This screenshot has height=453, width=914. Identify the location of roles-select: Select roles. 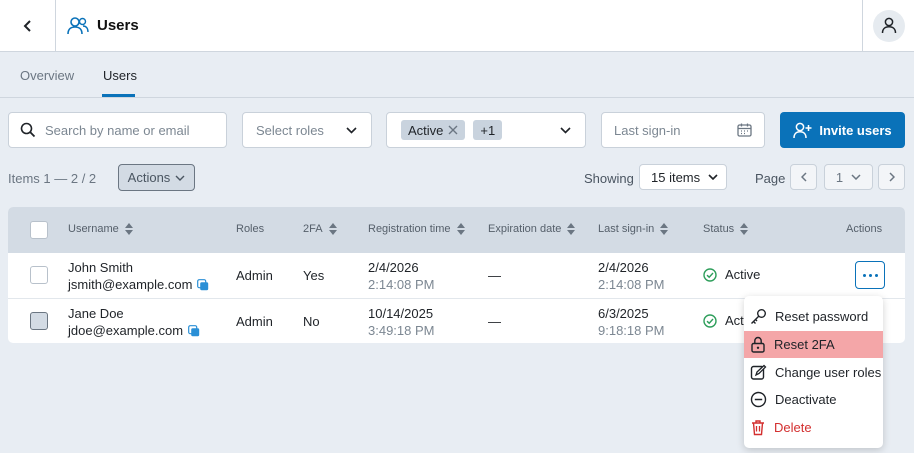
(307, 130).